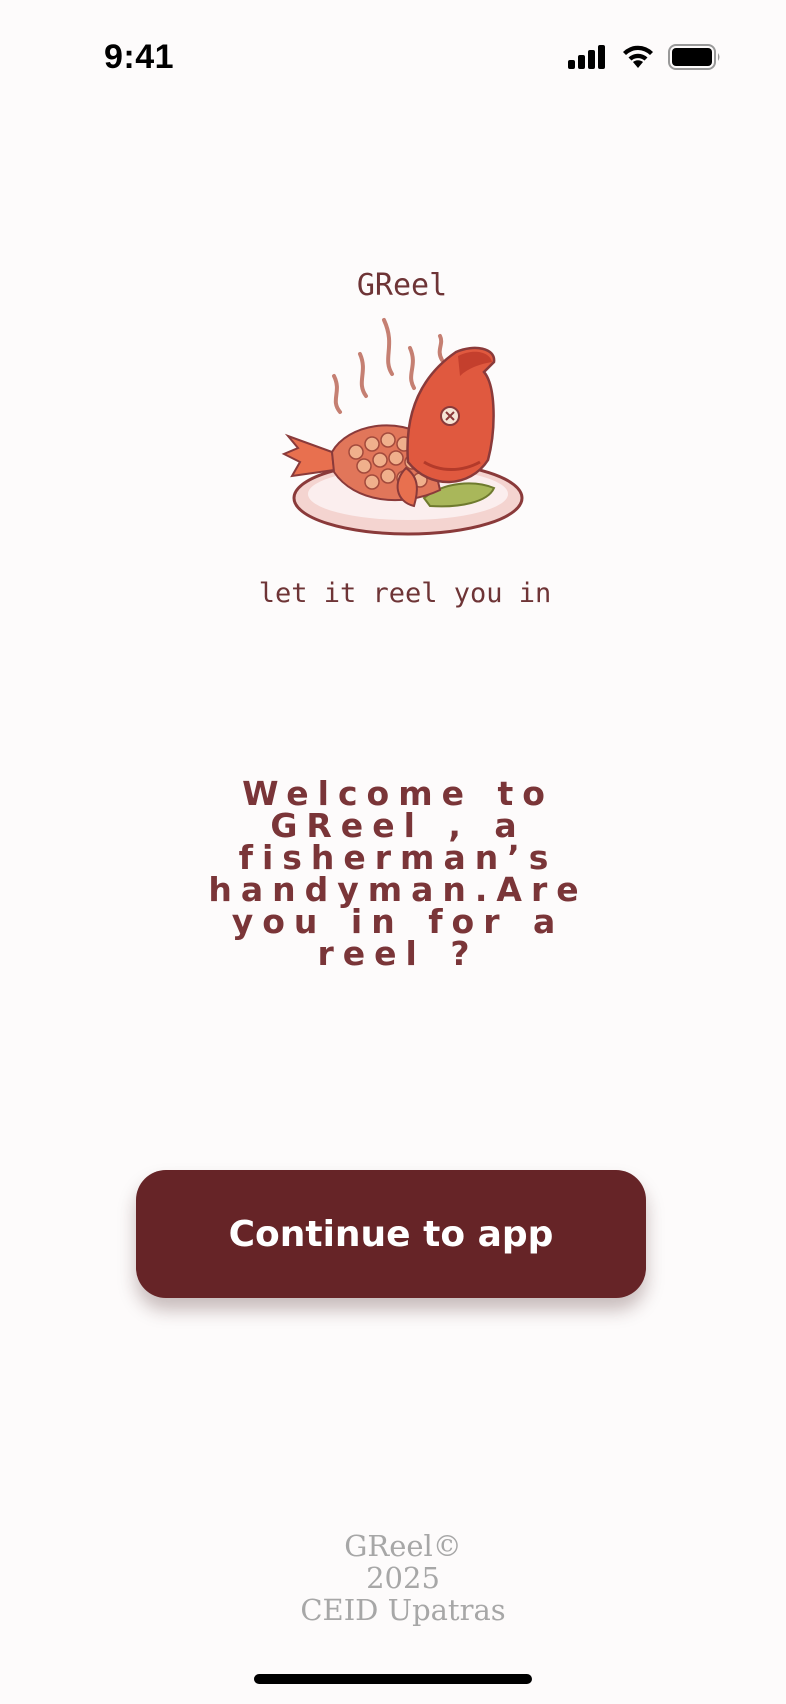  What do you see at coordinates (391, 1234) in the screenshot?
I see `continue-to-app-button: Continue to app` at bounding box center [391, 1234].